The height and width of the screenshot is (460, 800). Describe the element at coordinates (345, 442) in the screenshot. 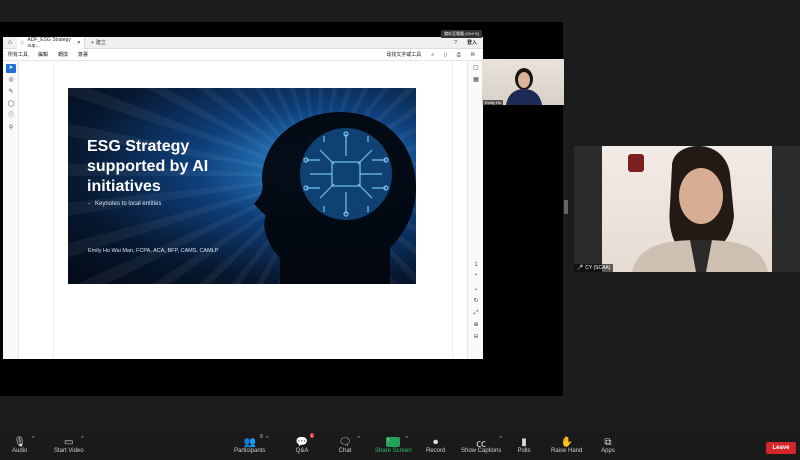

I see `chat-icon: 🗨` at that location.